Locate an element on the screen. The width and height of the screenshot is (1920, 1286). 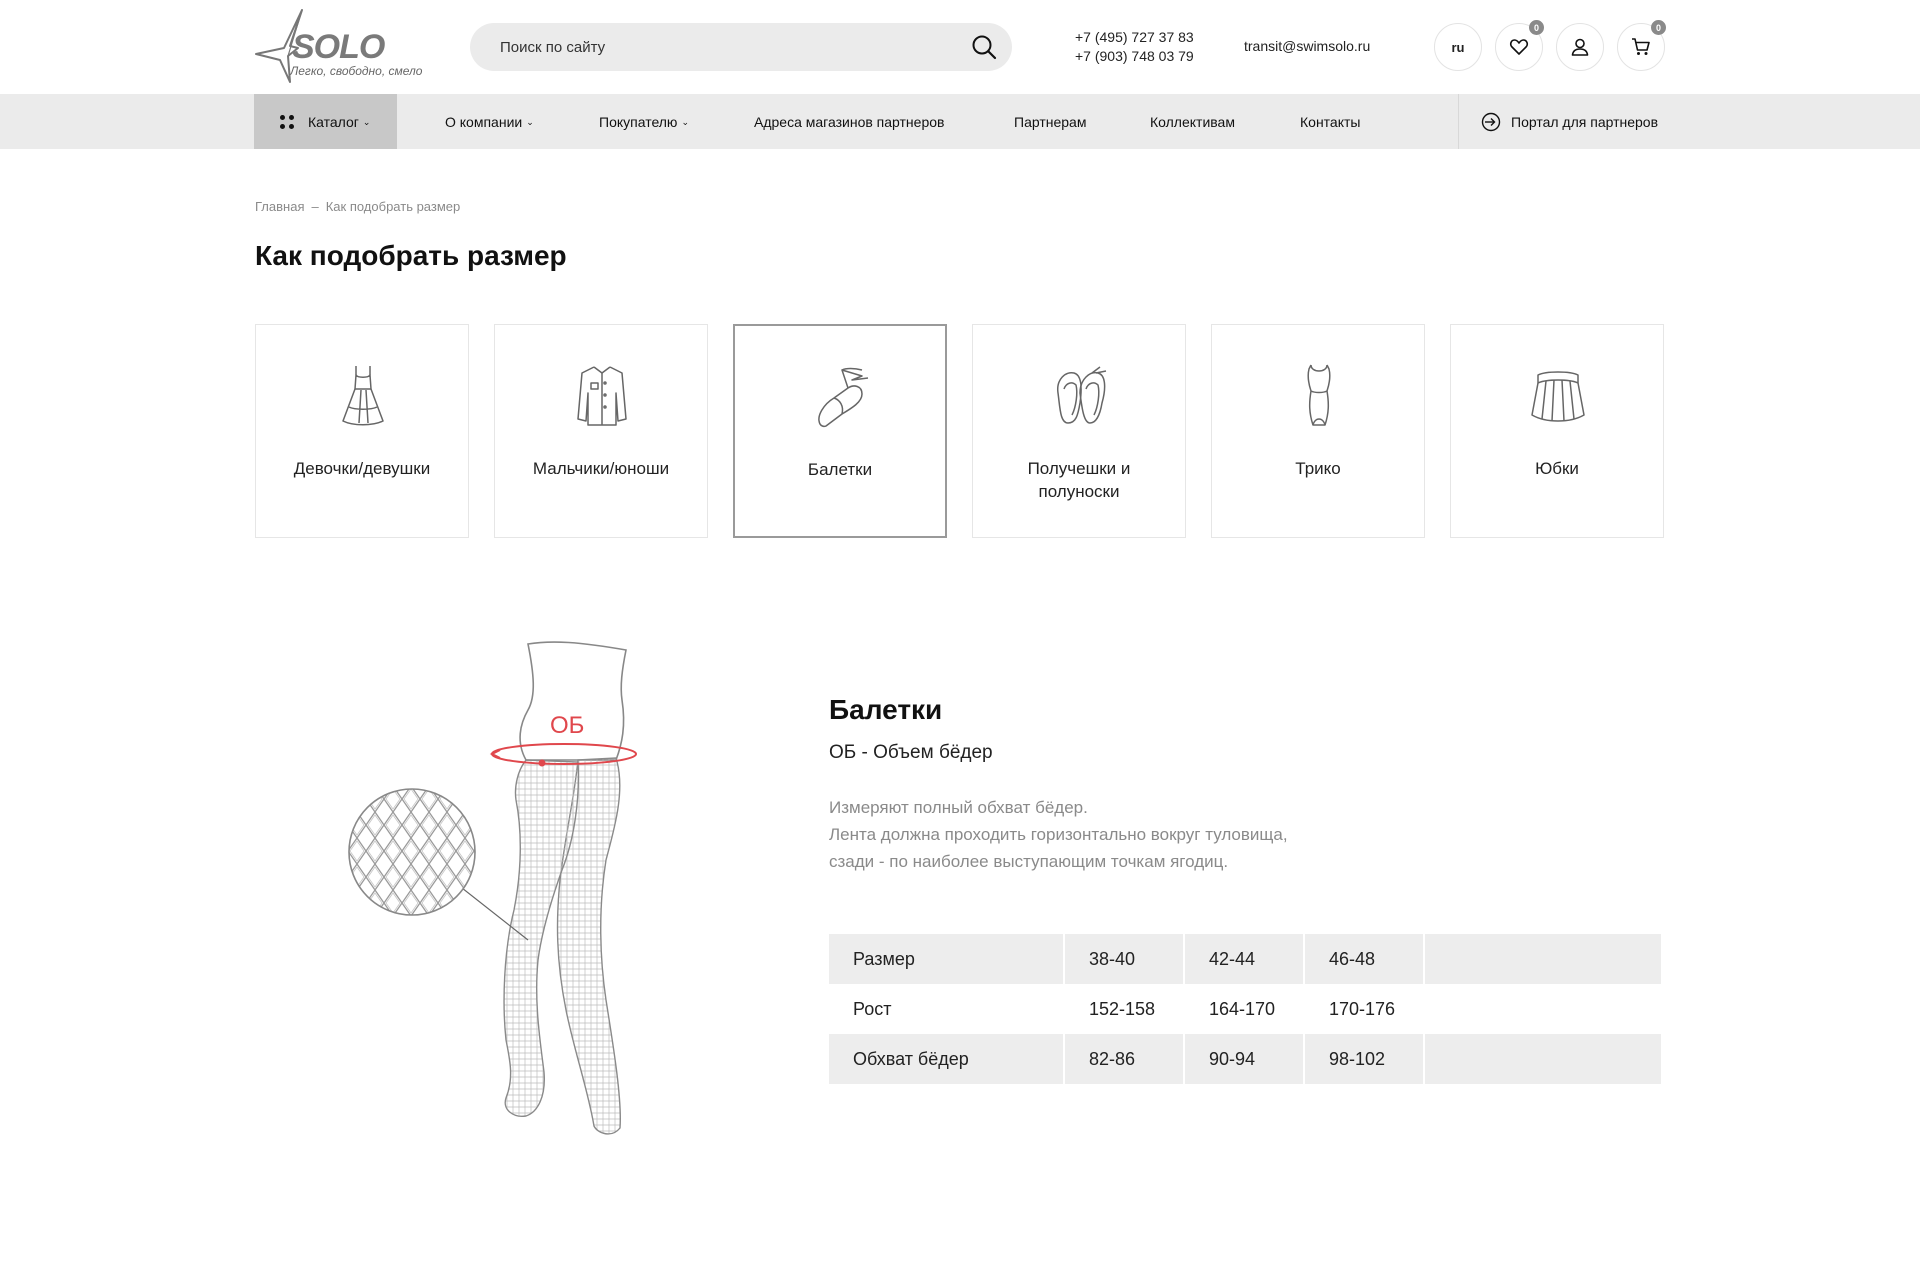
ballet-shoe-icon is located at coordinates (843, 397).